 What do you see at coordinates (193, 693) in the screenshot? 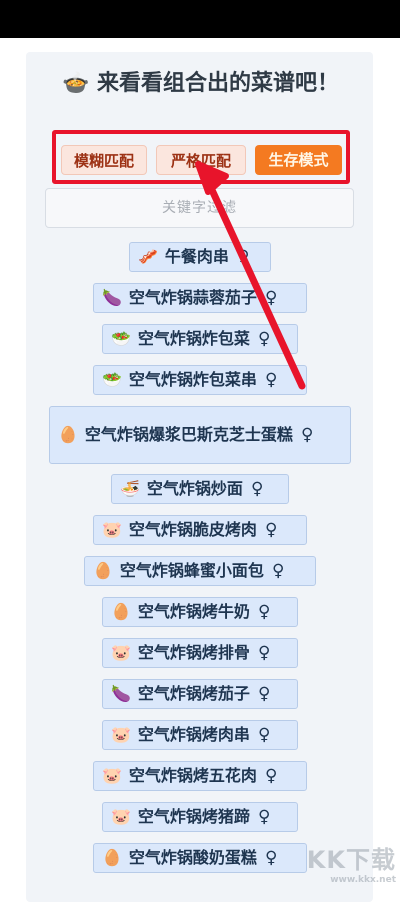
I see `recipe-name: 空气炸锅烤茄子` at bounding box center [193, 693].